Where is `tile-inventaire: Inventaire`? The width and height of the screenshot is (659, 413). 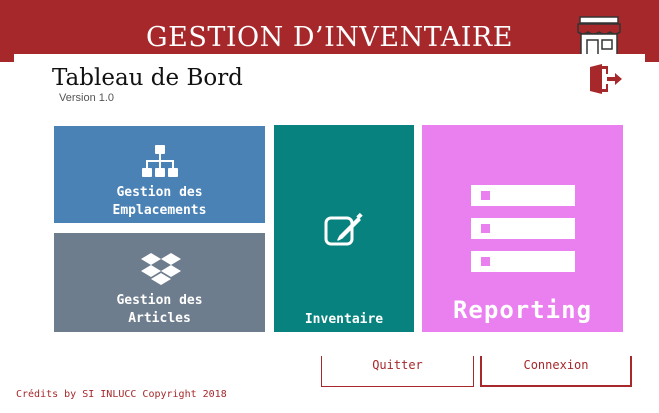 tile-inventaire: Inventaire is located at coordinates (344, 228).